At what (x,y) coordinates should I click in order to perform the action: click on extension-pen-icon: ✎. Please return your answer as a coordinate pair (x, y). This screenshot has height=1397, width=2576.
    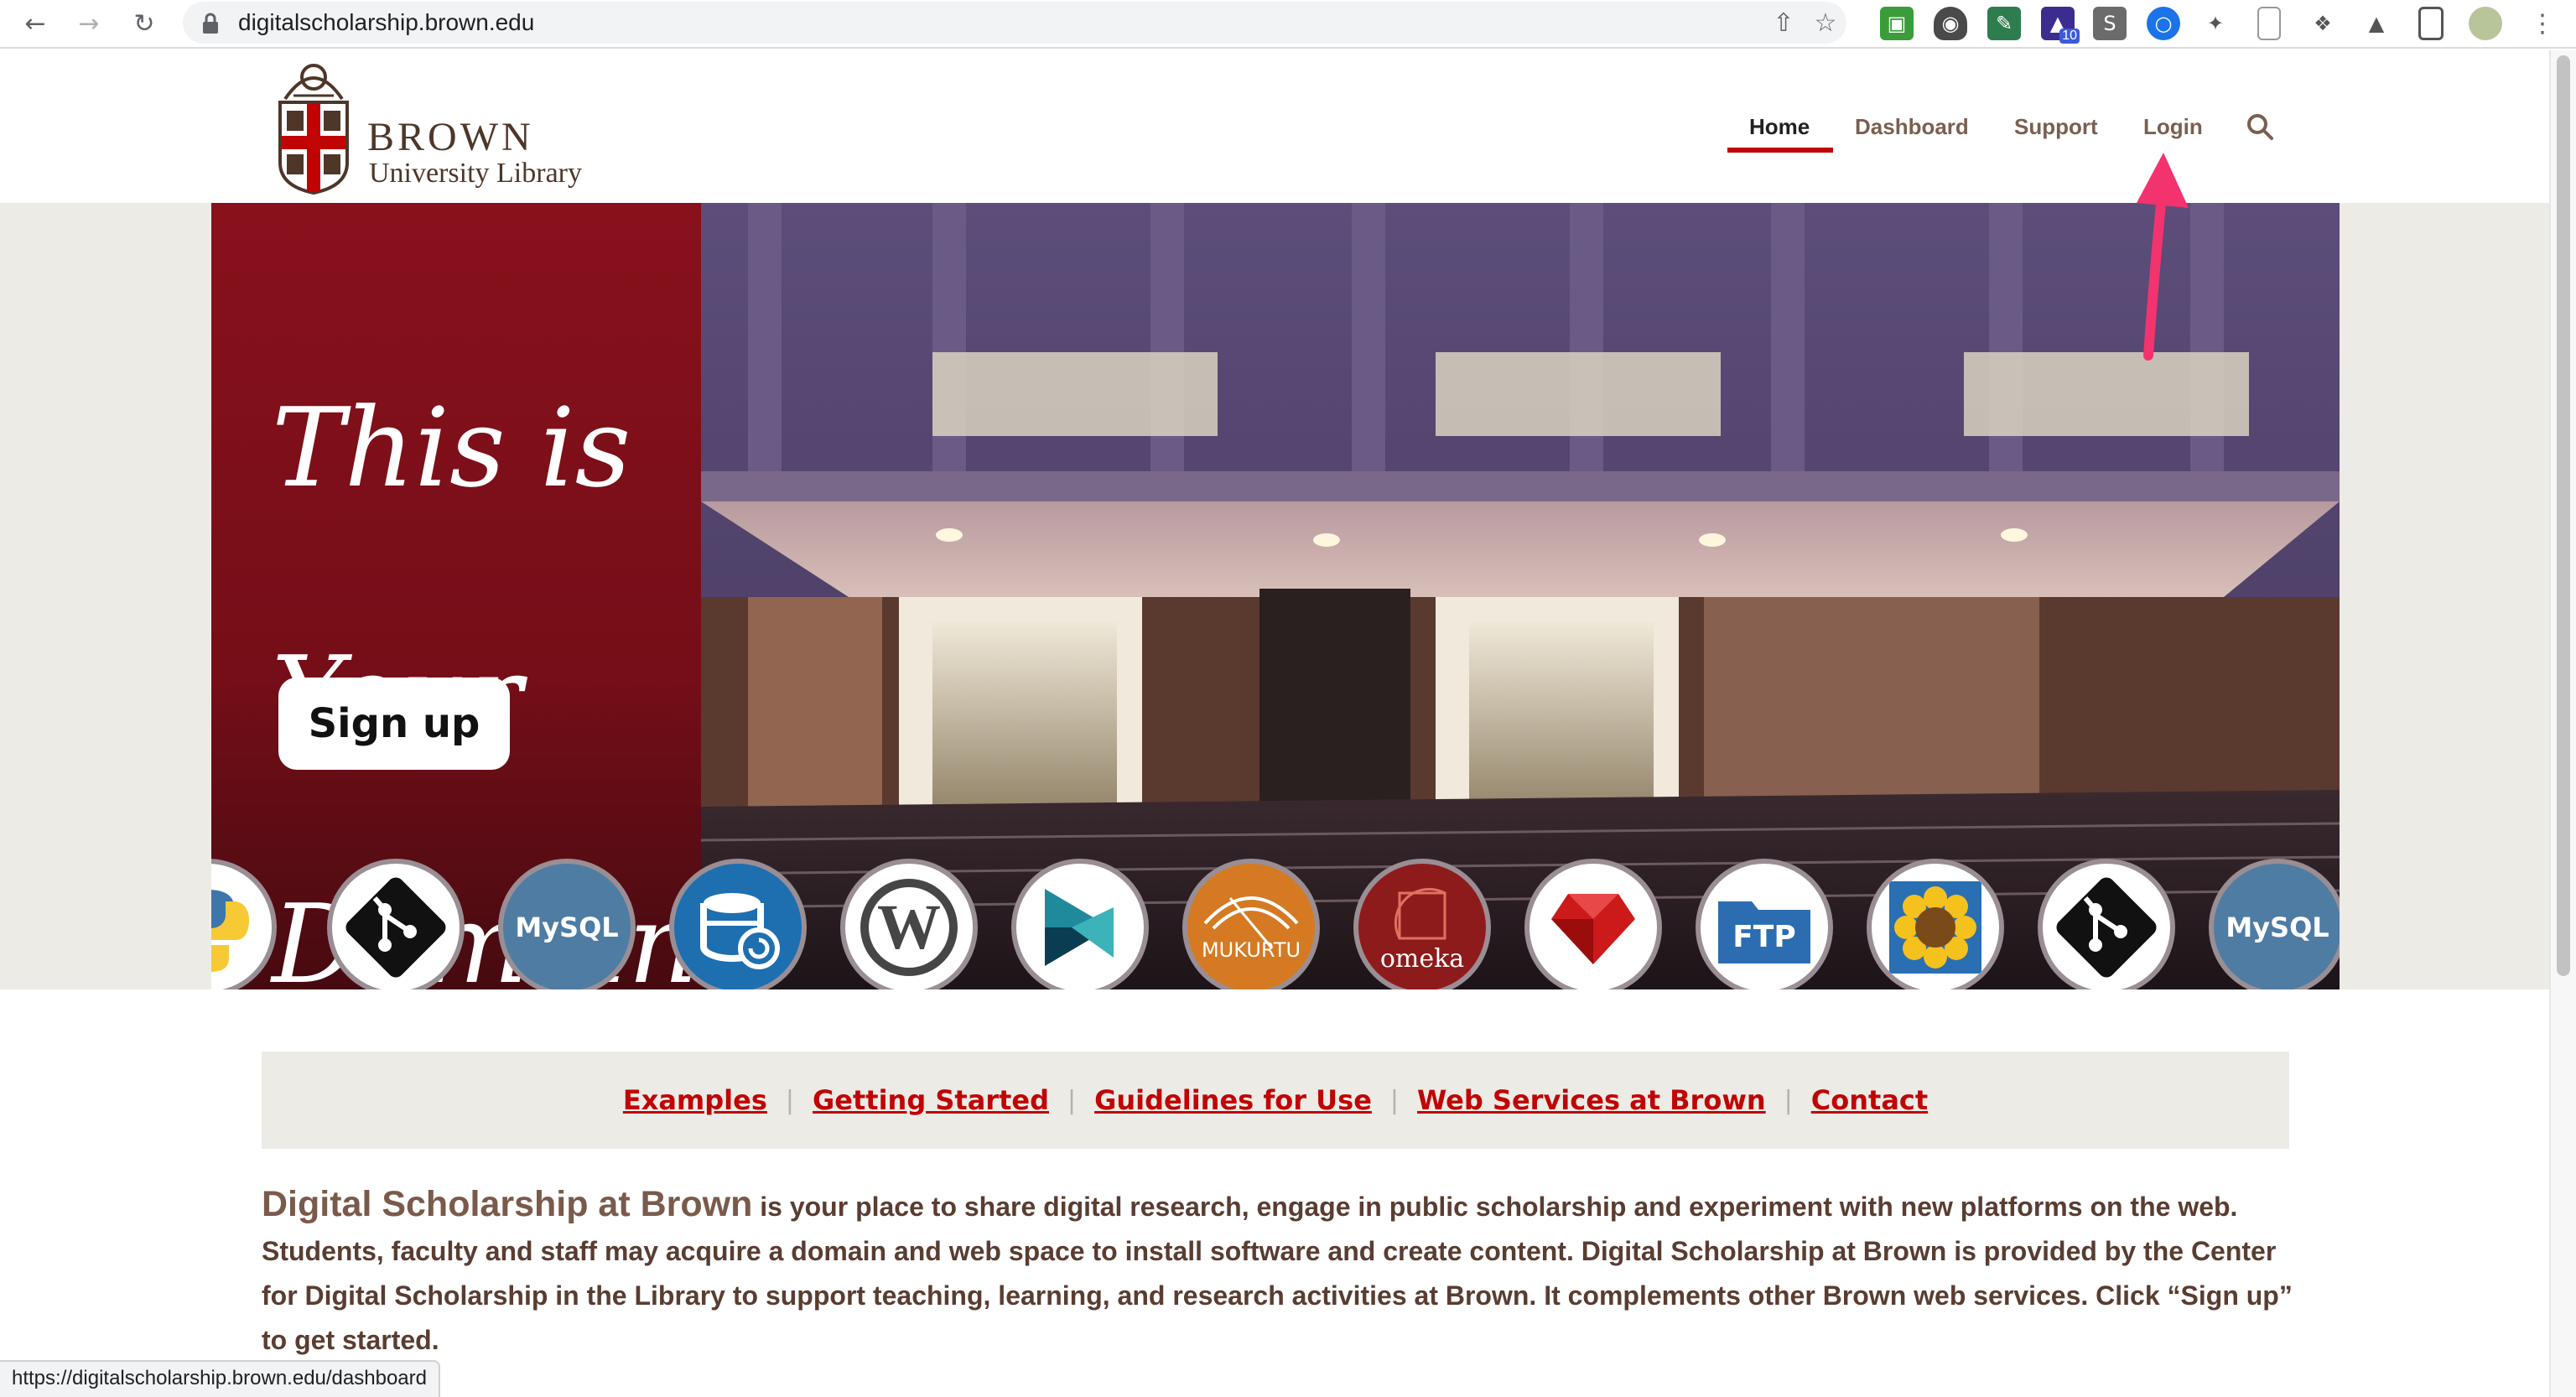
    Looking at the image, I should click on (2004, 23).